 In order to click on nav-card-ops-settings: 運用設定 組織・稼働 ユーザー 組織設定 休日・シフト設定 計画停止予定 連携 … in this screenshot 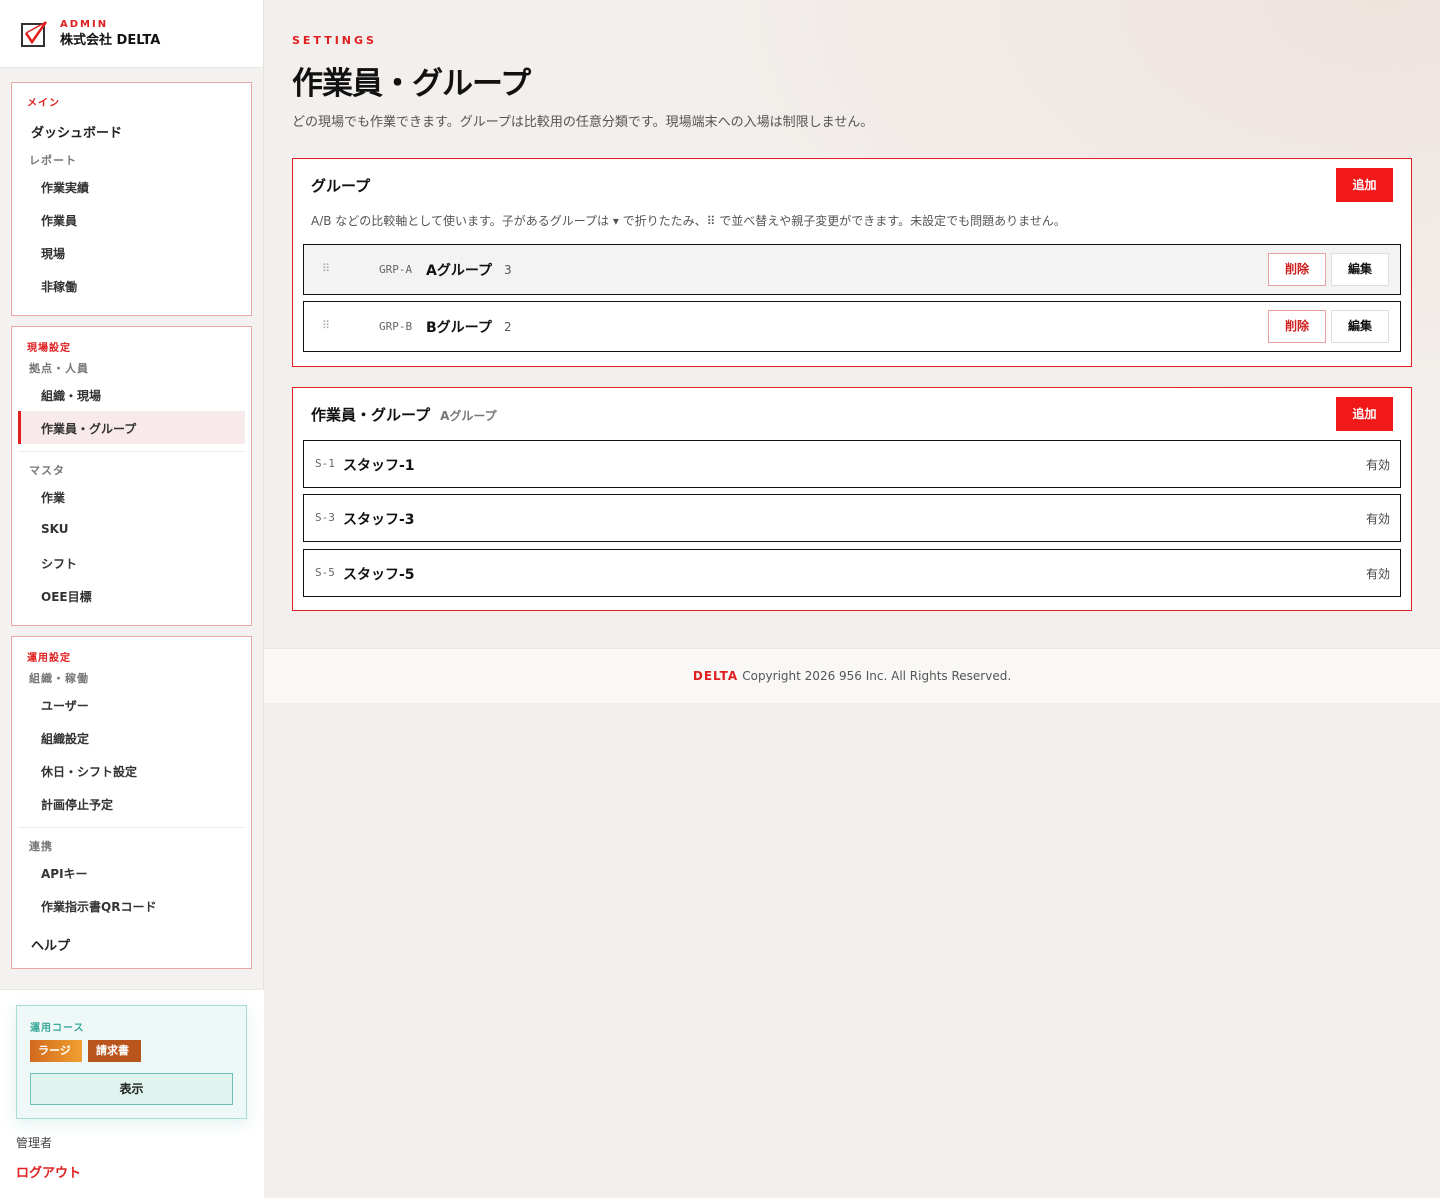, I will do `click(131, 802)`.